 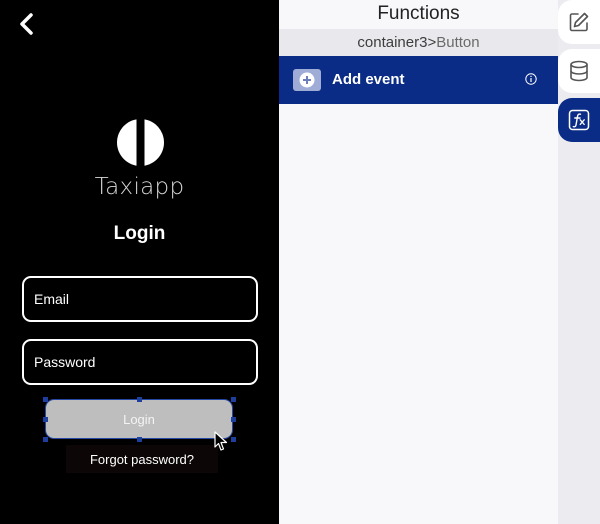 What do you see at coordinates (139, 233) in the screenshot?
I see `screen-title: Login` at bounding box center [139, 233].